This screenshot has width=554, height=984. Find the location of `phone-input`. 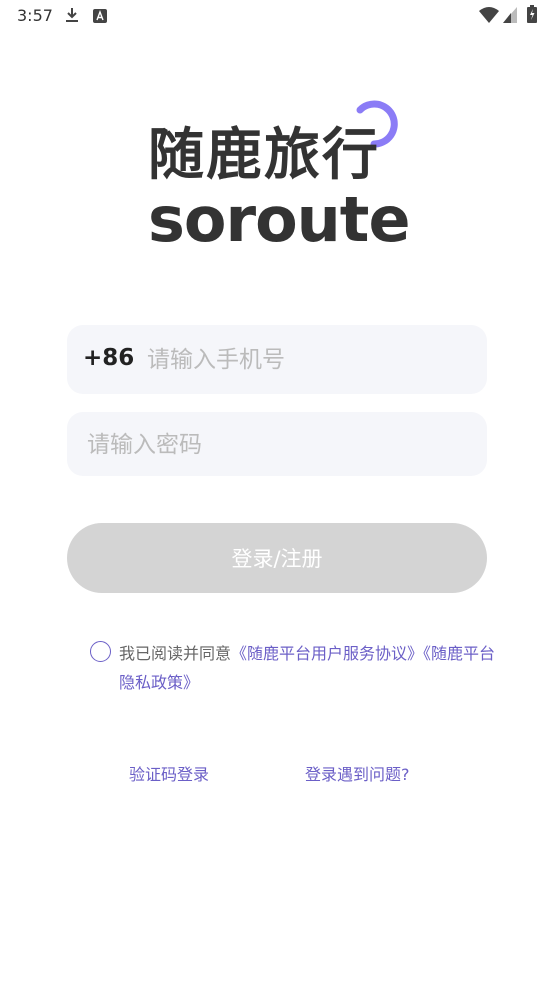

phone-input is located at coordinates (307, 360).